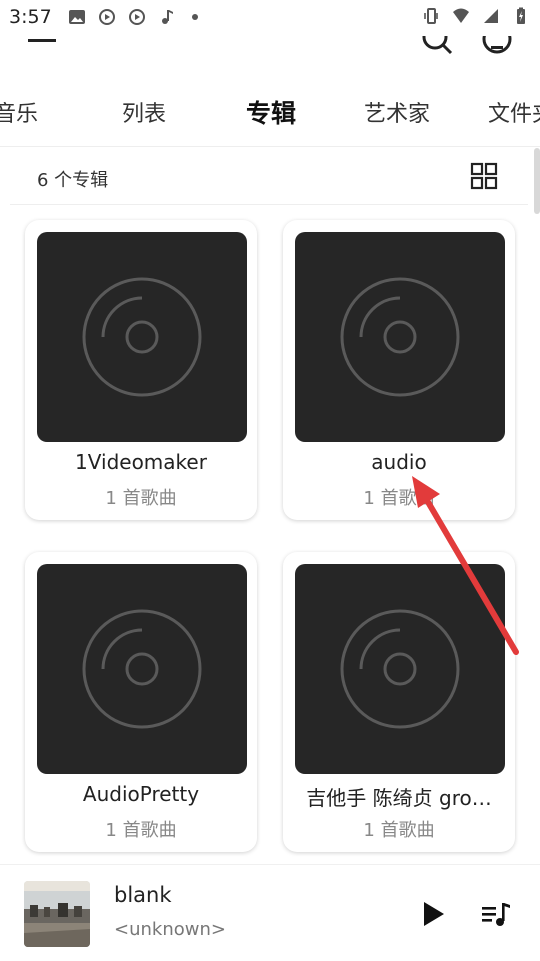 The image size is (540, 961). What do you see at coordinates (521, 15) in the screenshot?
I see `battery-charging-icon` at bounding box center [521, 15].